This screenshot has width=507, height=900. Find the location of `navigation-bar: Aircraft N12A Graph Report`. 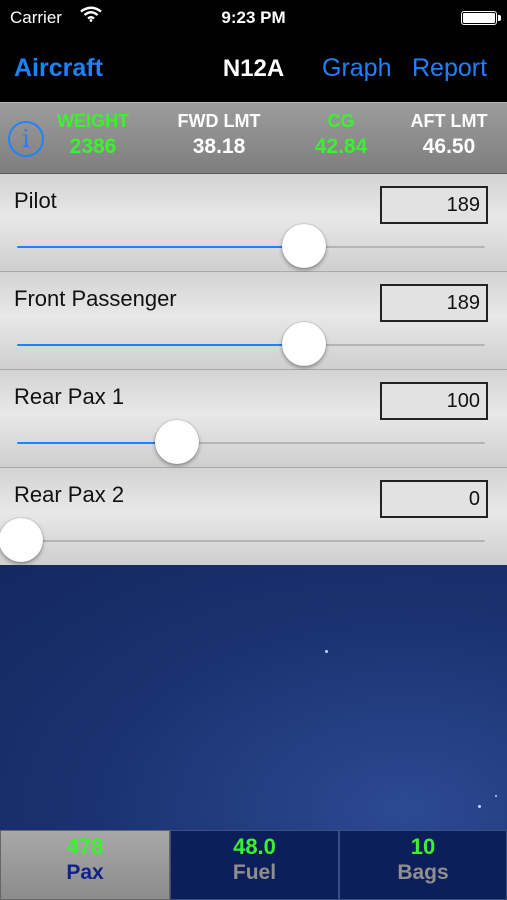

navigation-bar: Aircraft N12A Graph Report is located at coordinates (253, 69).